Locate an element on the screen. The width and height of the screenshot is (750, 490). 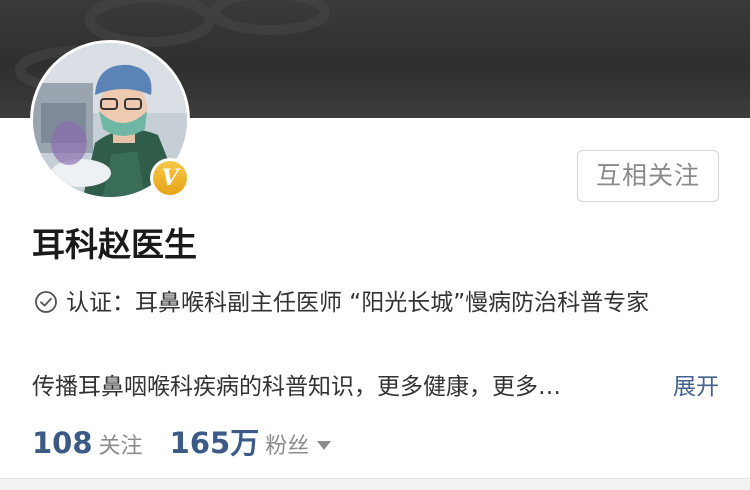
bio-row: 传播耳鼻咽喉科疾病的科普知识，更多健康，更多… 展开 is located at coordinates (377, 387).